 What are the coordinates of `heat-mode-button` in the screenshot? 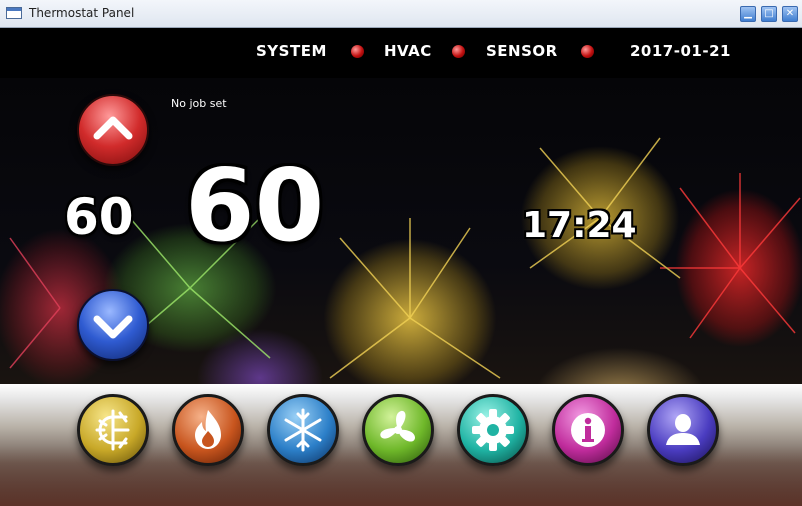 It's located at (208, 430).